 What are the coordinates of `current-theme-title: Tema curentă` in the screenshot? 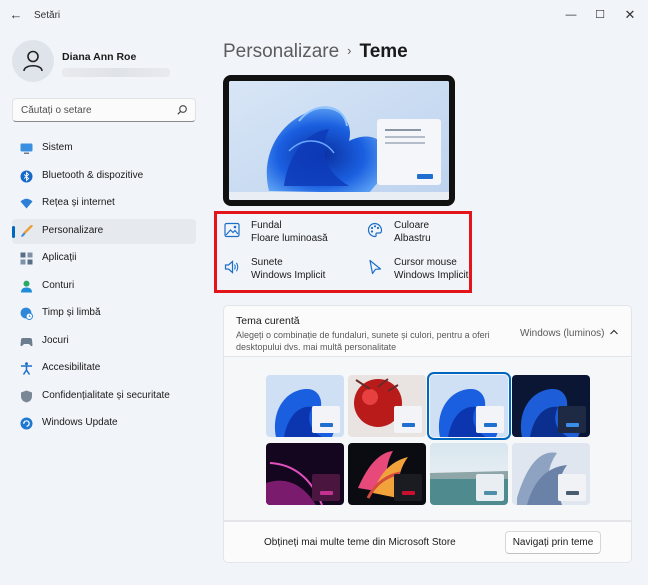 It's located at (268, 321).